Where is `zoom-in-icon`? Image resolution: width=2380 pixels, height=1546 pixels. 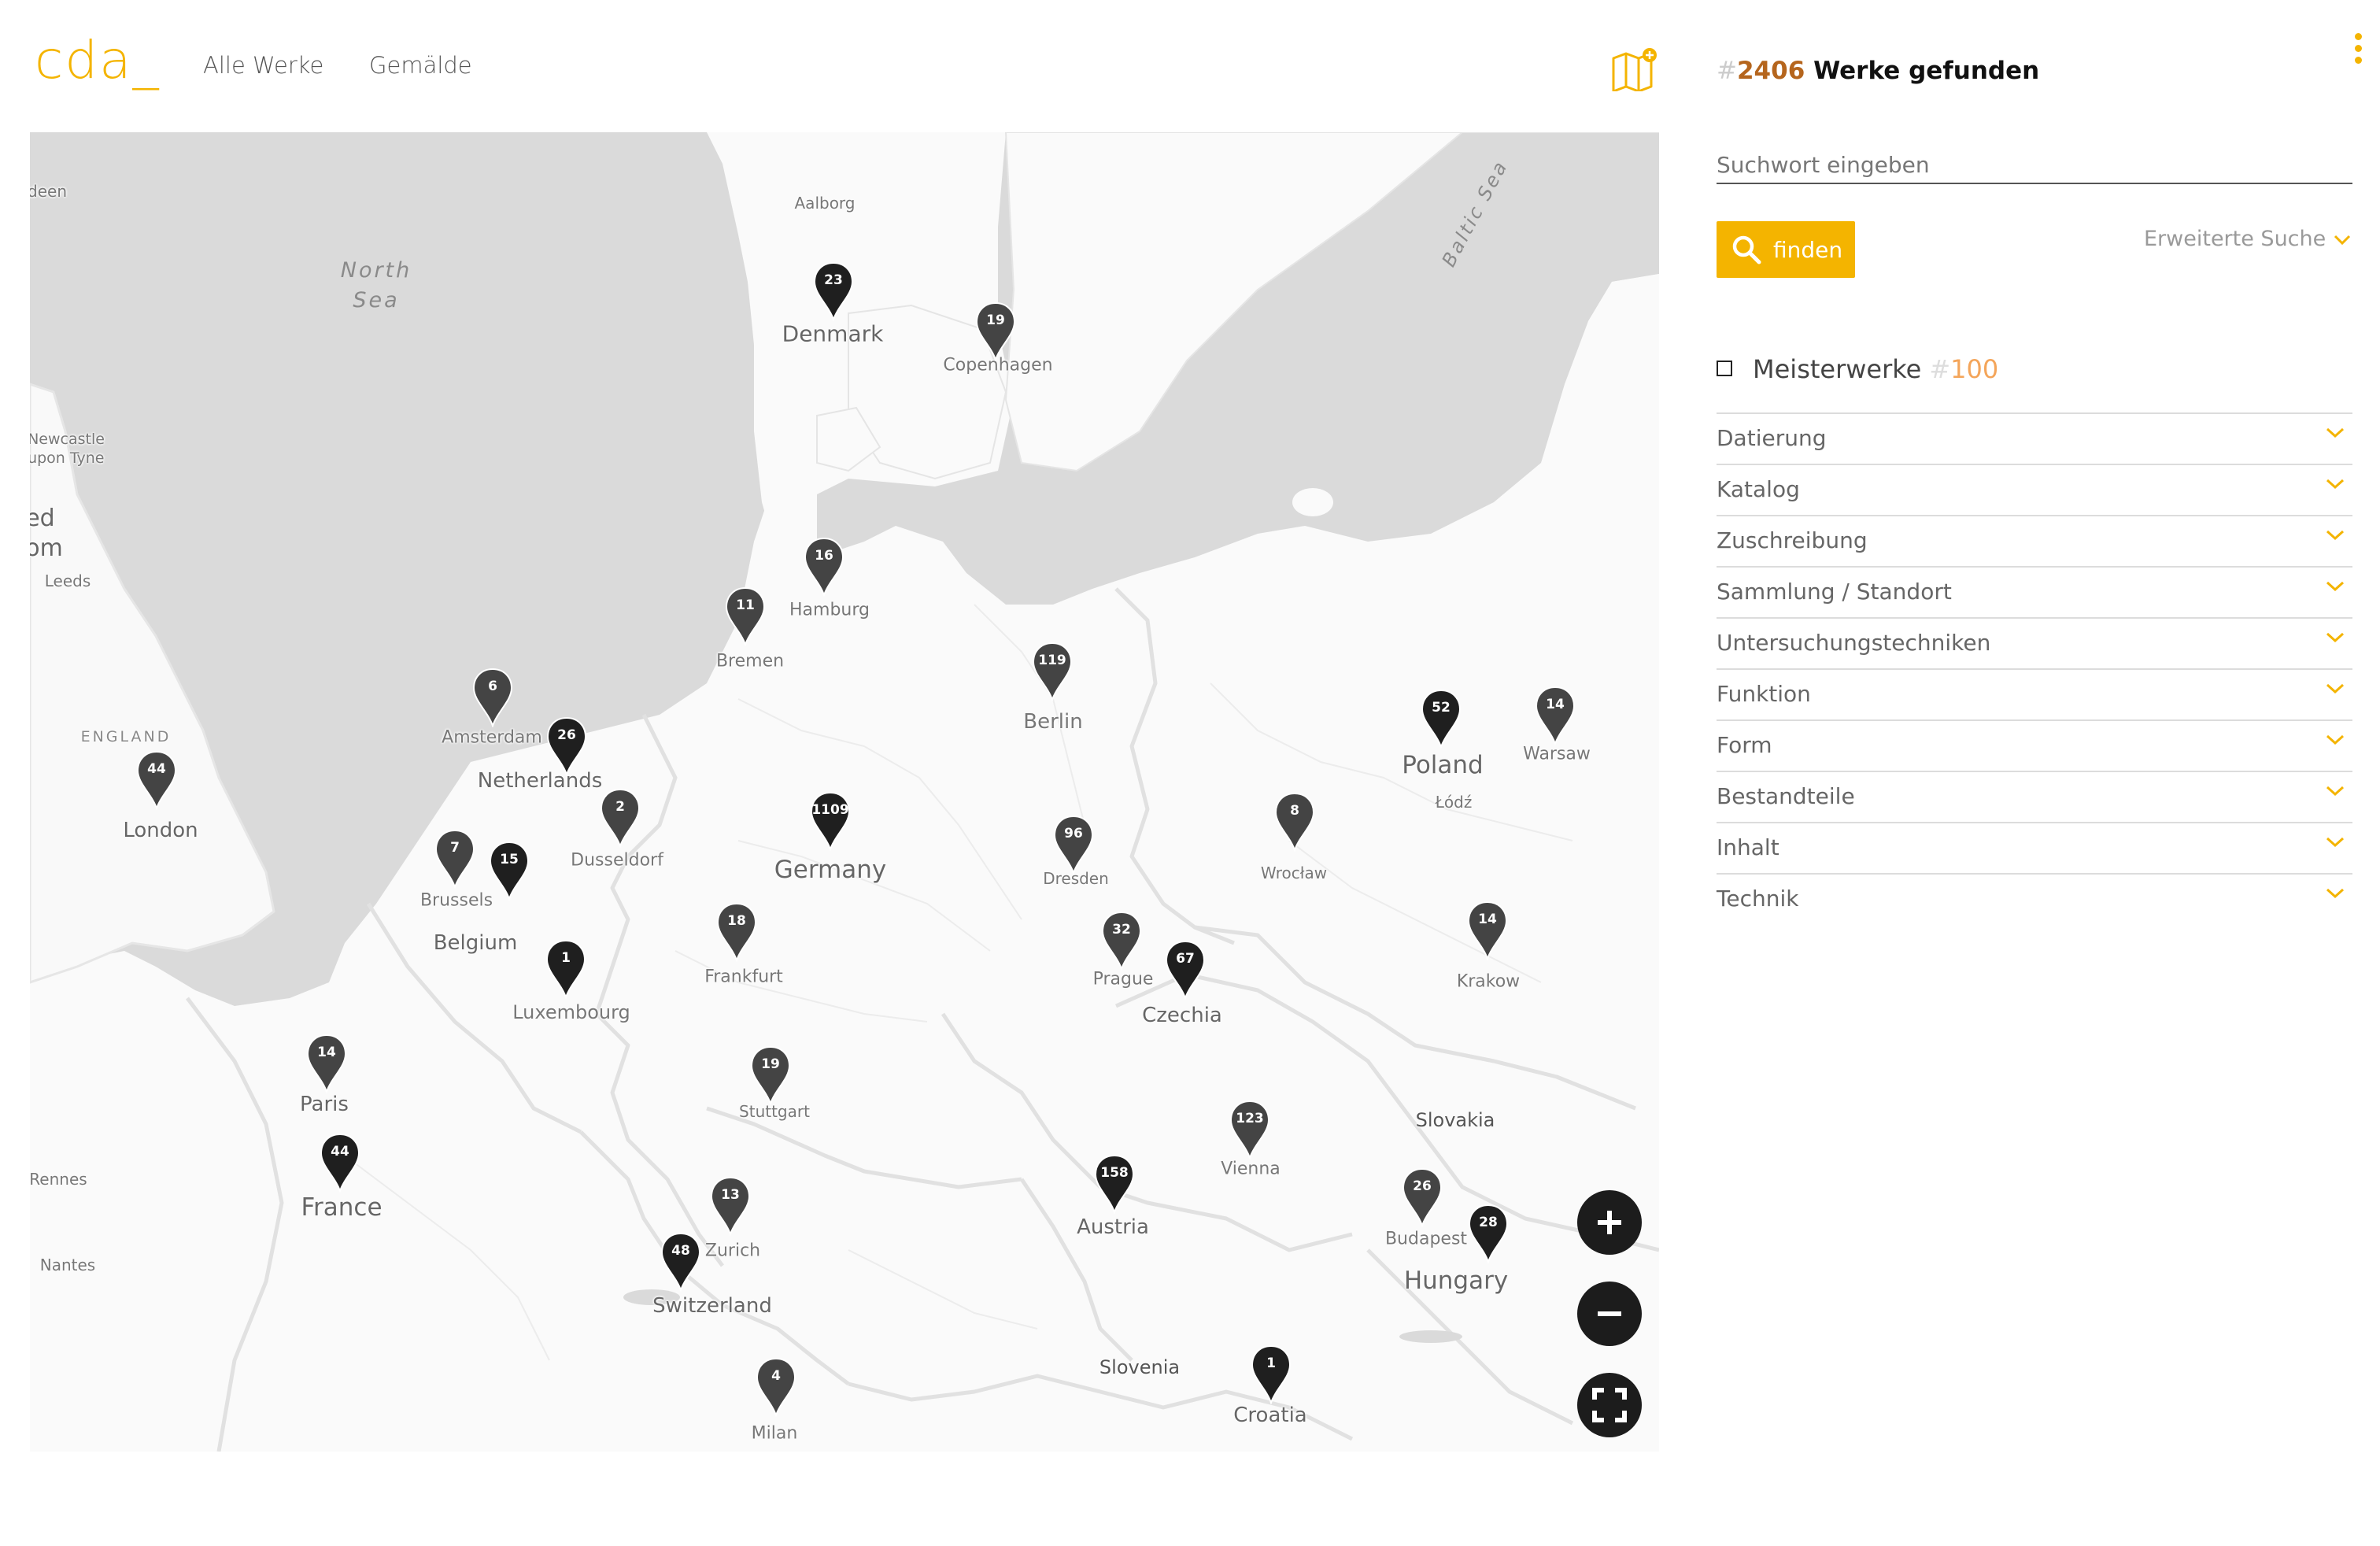
zoom-in-icon is located at coordinates (1609, 1223).